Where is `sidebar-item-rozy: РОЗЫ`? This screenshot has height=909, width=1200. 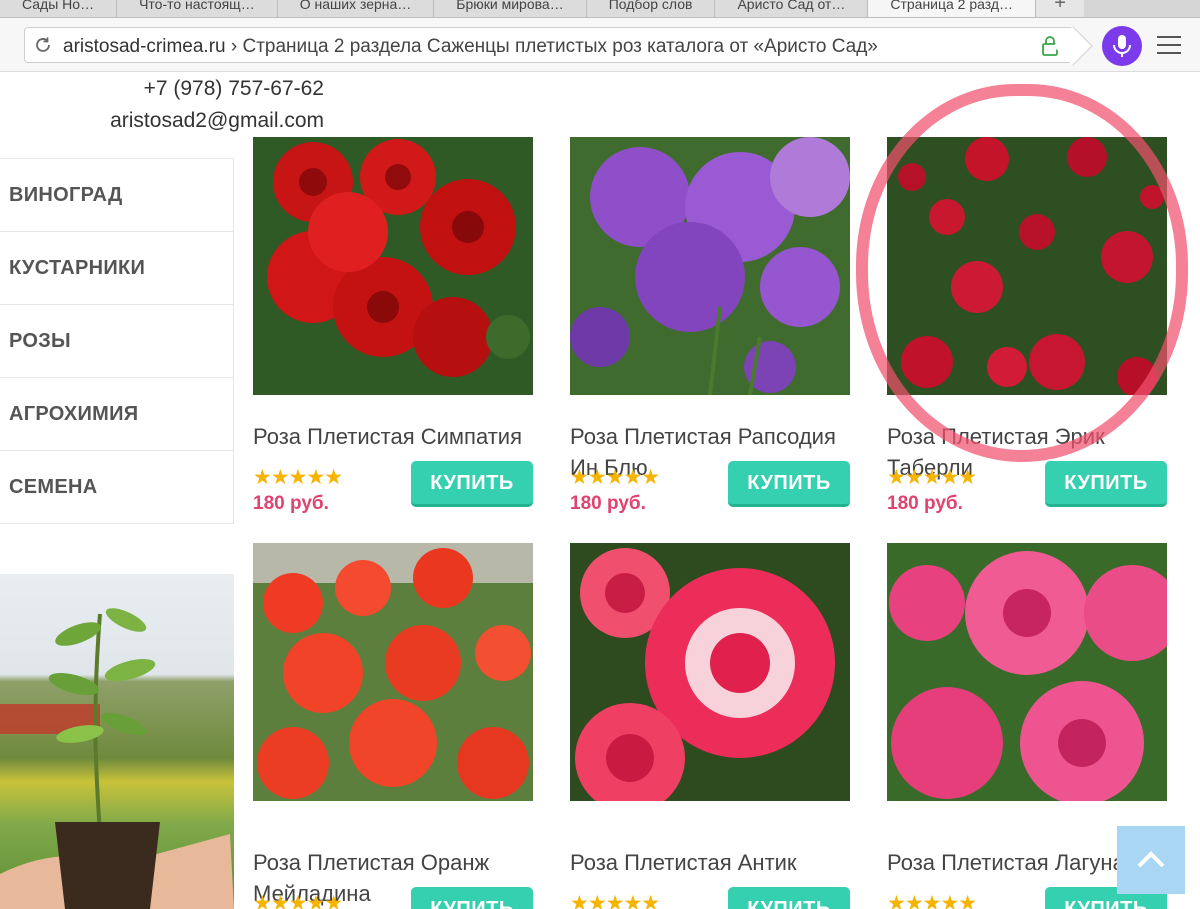
sidebar-item-rozy: РОЗЫ is located at coordinates (117, 341).